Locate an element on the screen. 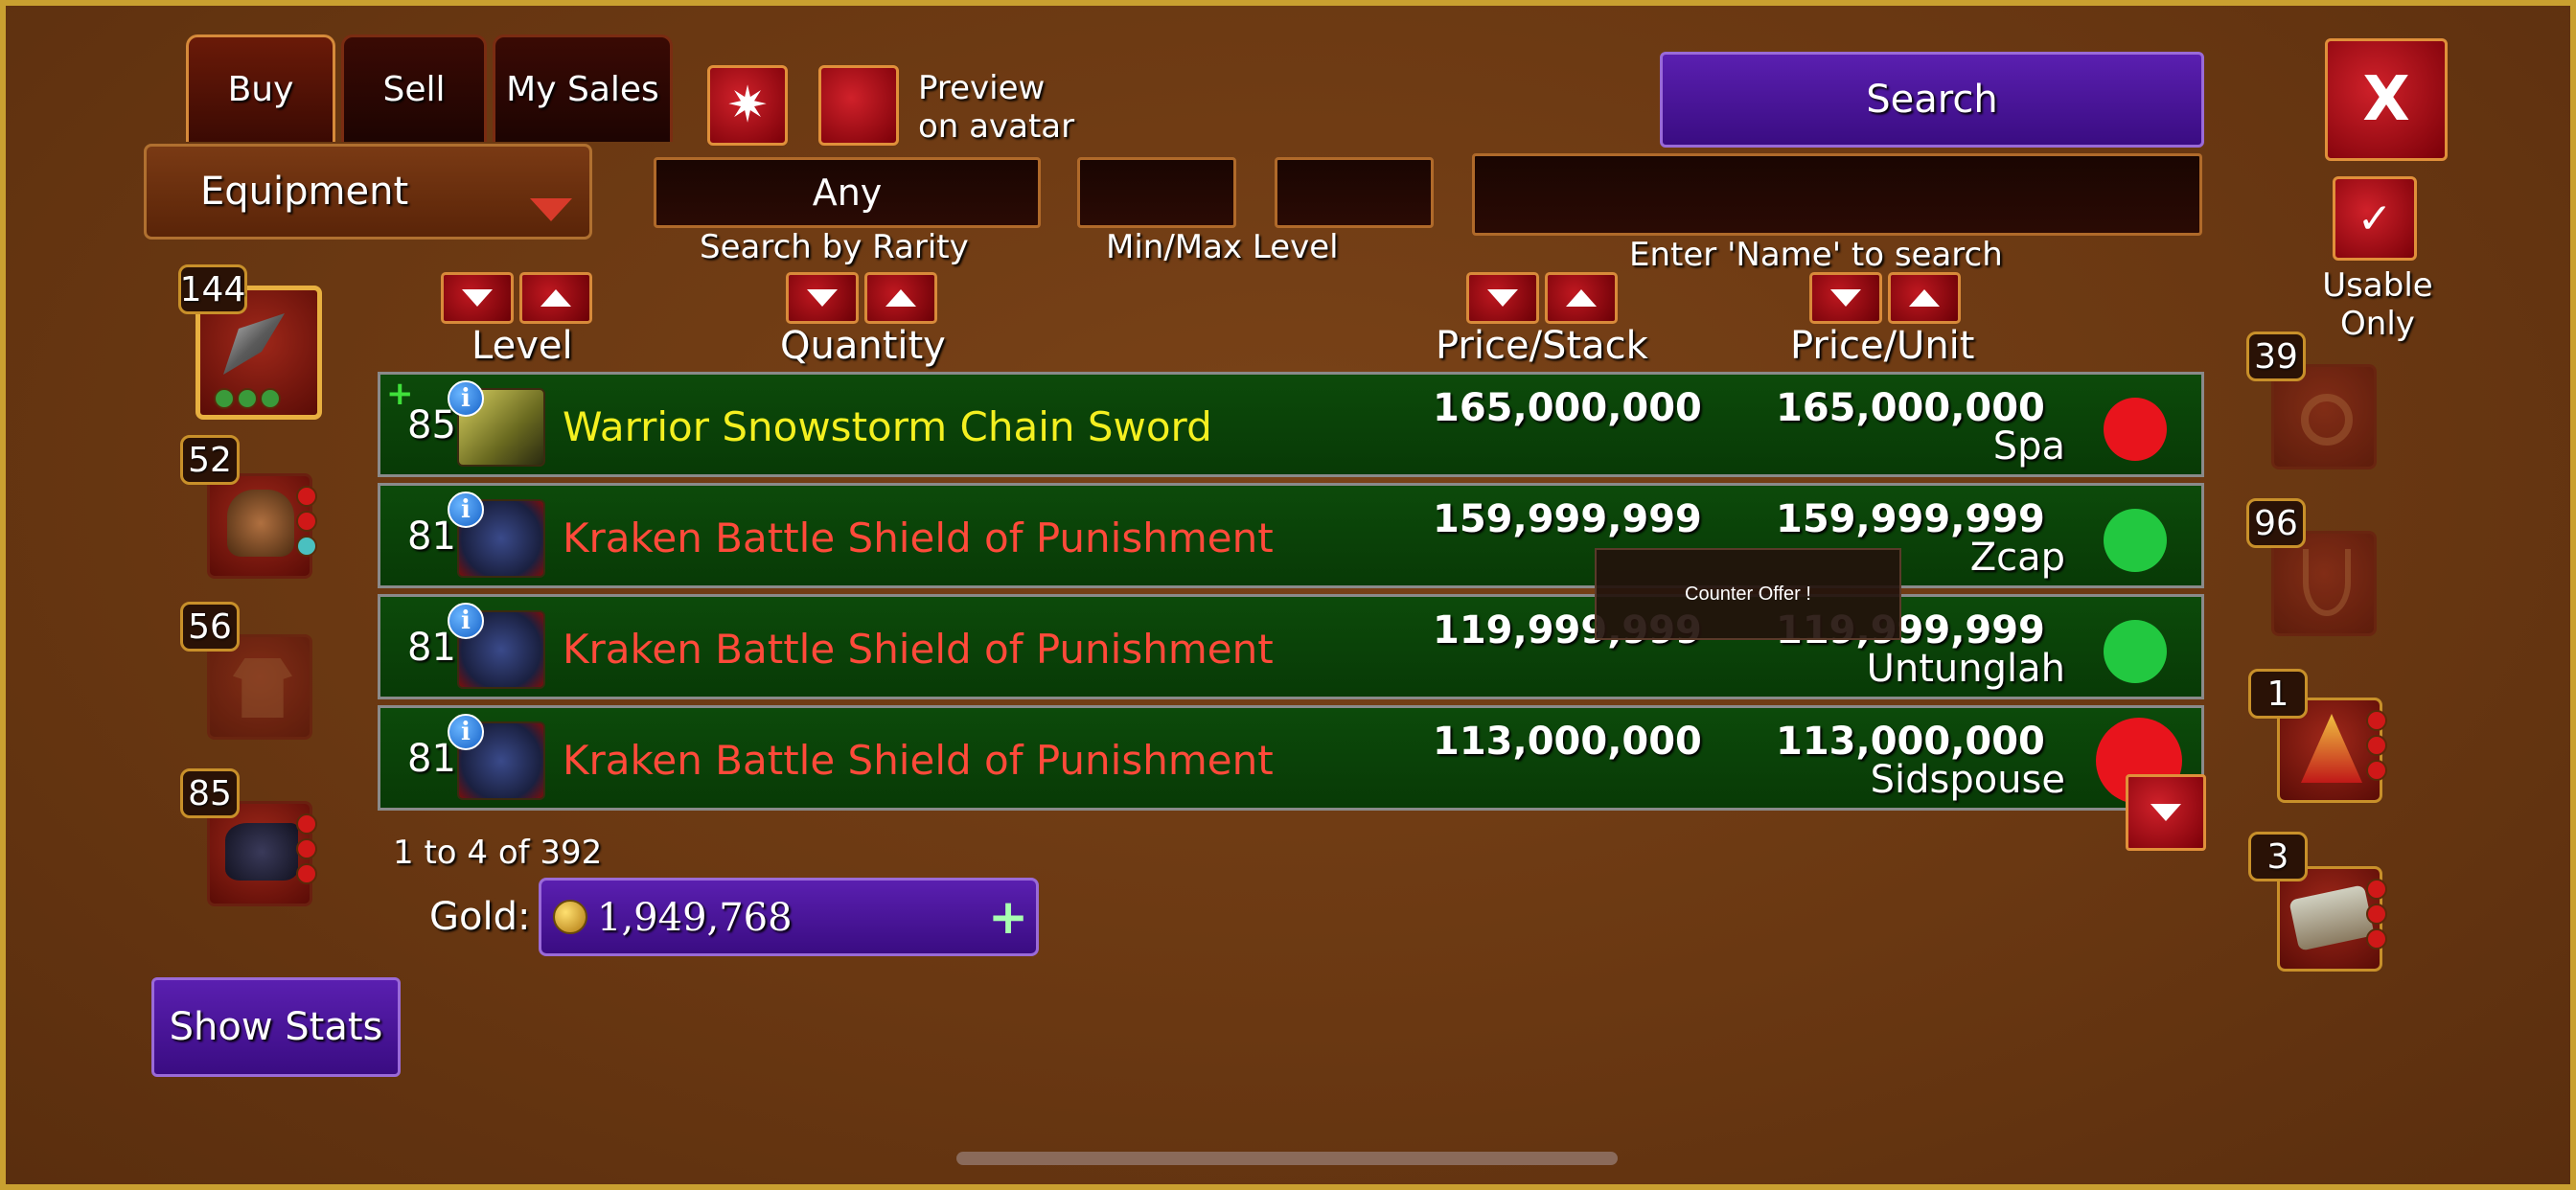 Image resolution: width=2576 pixels, height=1190 pixels. helmet-icon is located at coordinates (260, 524).